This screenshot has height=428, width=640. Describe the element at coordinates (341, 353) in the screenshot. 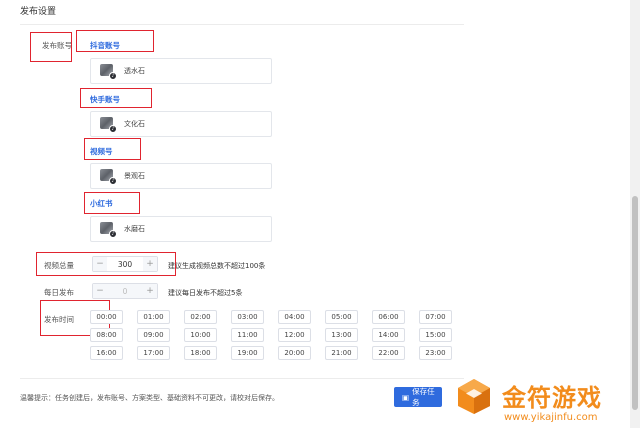

I see `time-chip: 21:00` at that location.